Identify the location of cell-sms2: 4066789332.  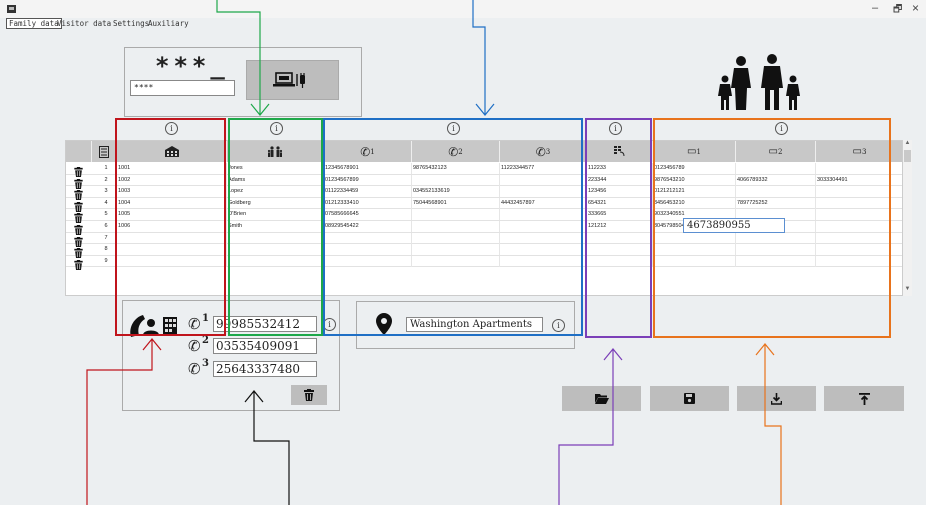
(776, 180).